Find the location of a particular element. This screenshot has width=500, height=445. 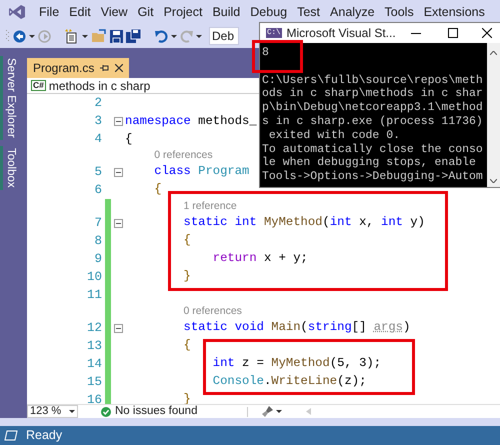

line-number: 7 is located at coordinates (97, 223).